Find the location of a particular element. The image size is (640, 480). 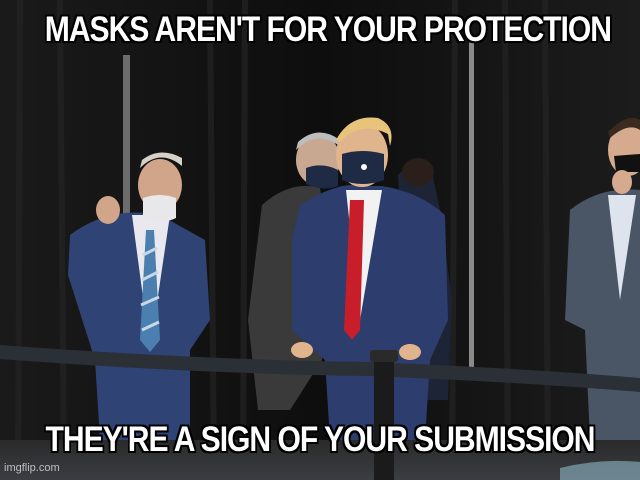

watermark: imgflip.com is located at coordinates (32, 468).